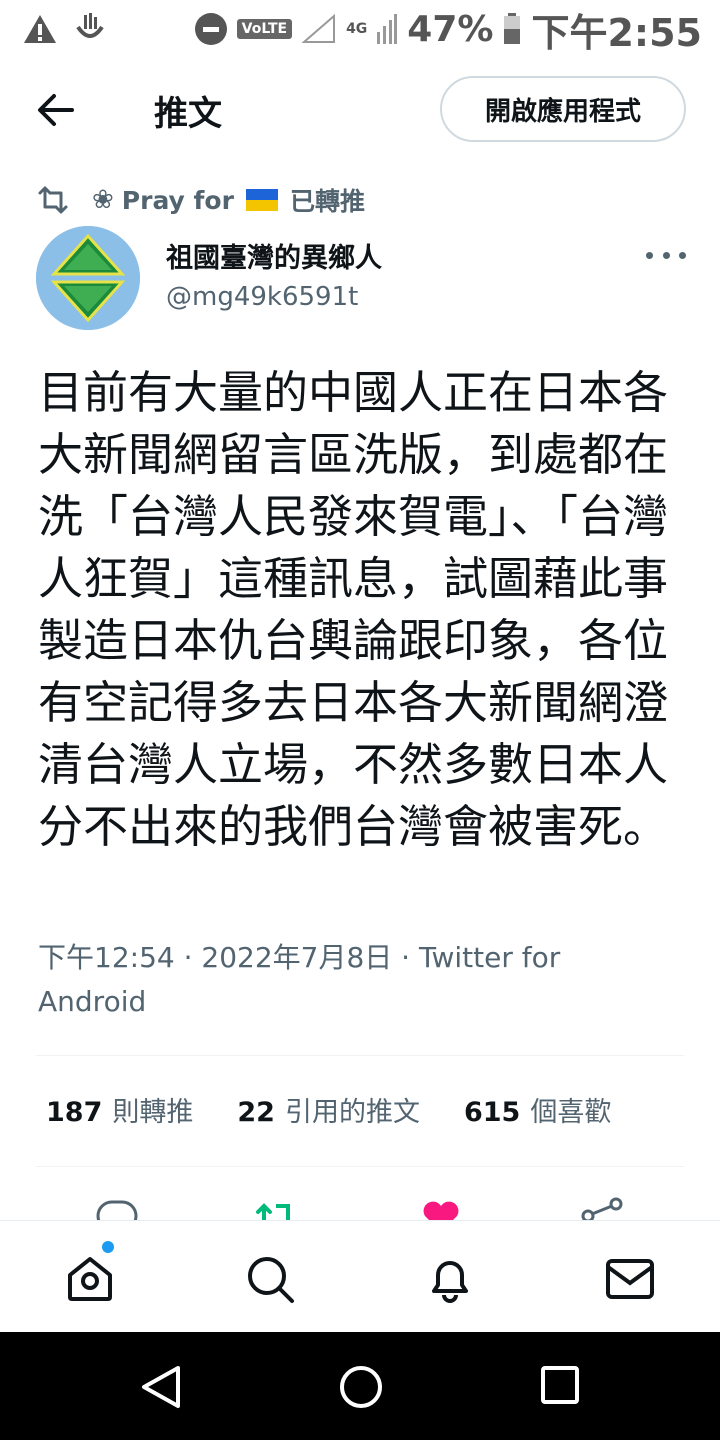 The height and width of the screenshot is (1440, 720). Describe the element at coordinates (319, 28) in the screenshot. I see `signal-icon` at that location.